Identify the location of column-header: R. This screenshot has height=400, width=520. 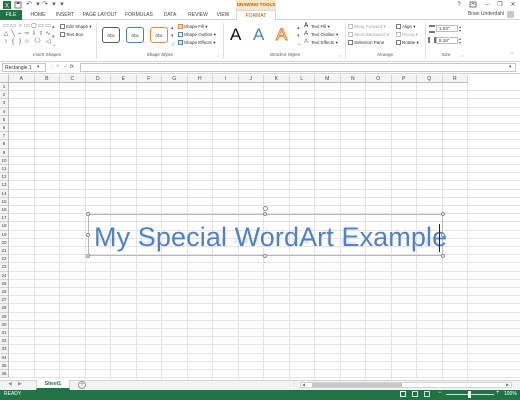
(455, 79).